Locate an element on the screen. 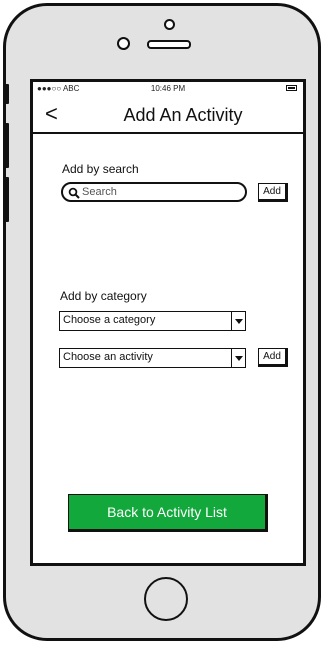  category-select: Choose a category is located at coordinates (152, 321).